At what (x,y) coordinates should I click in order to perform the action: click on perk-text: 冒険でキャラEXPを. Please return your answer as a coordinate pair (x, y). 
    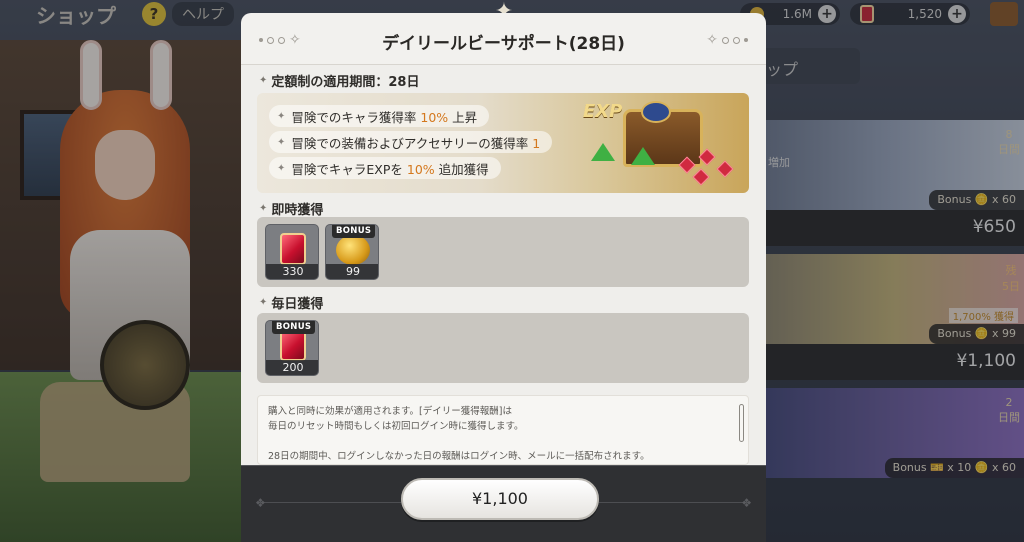
    Looking at the image, I should click on (349, 169).